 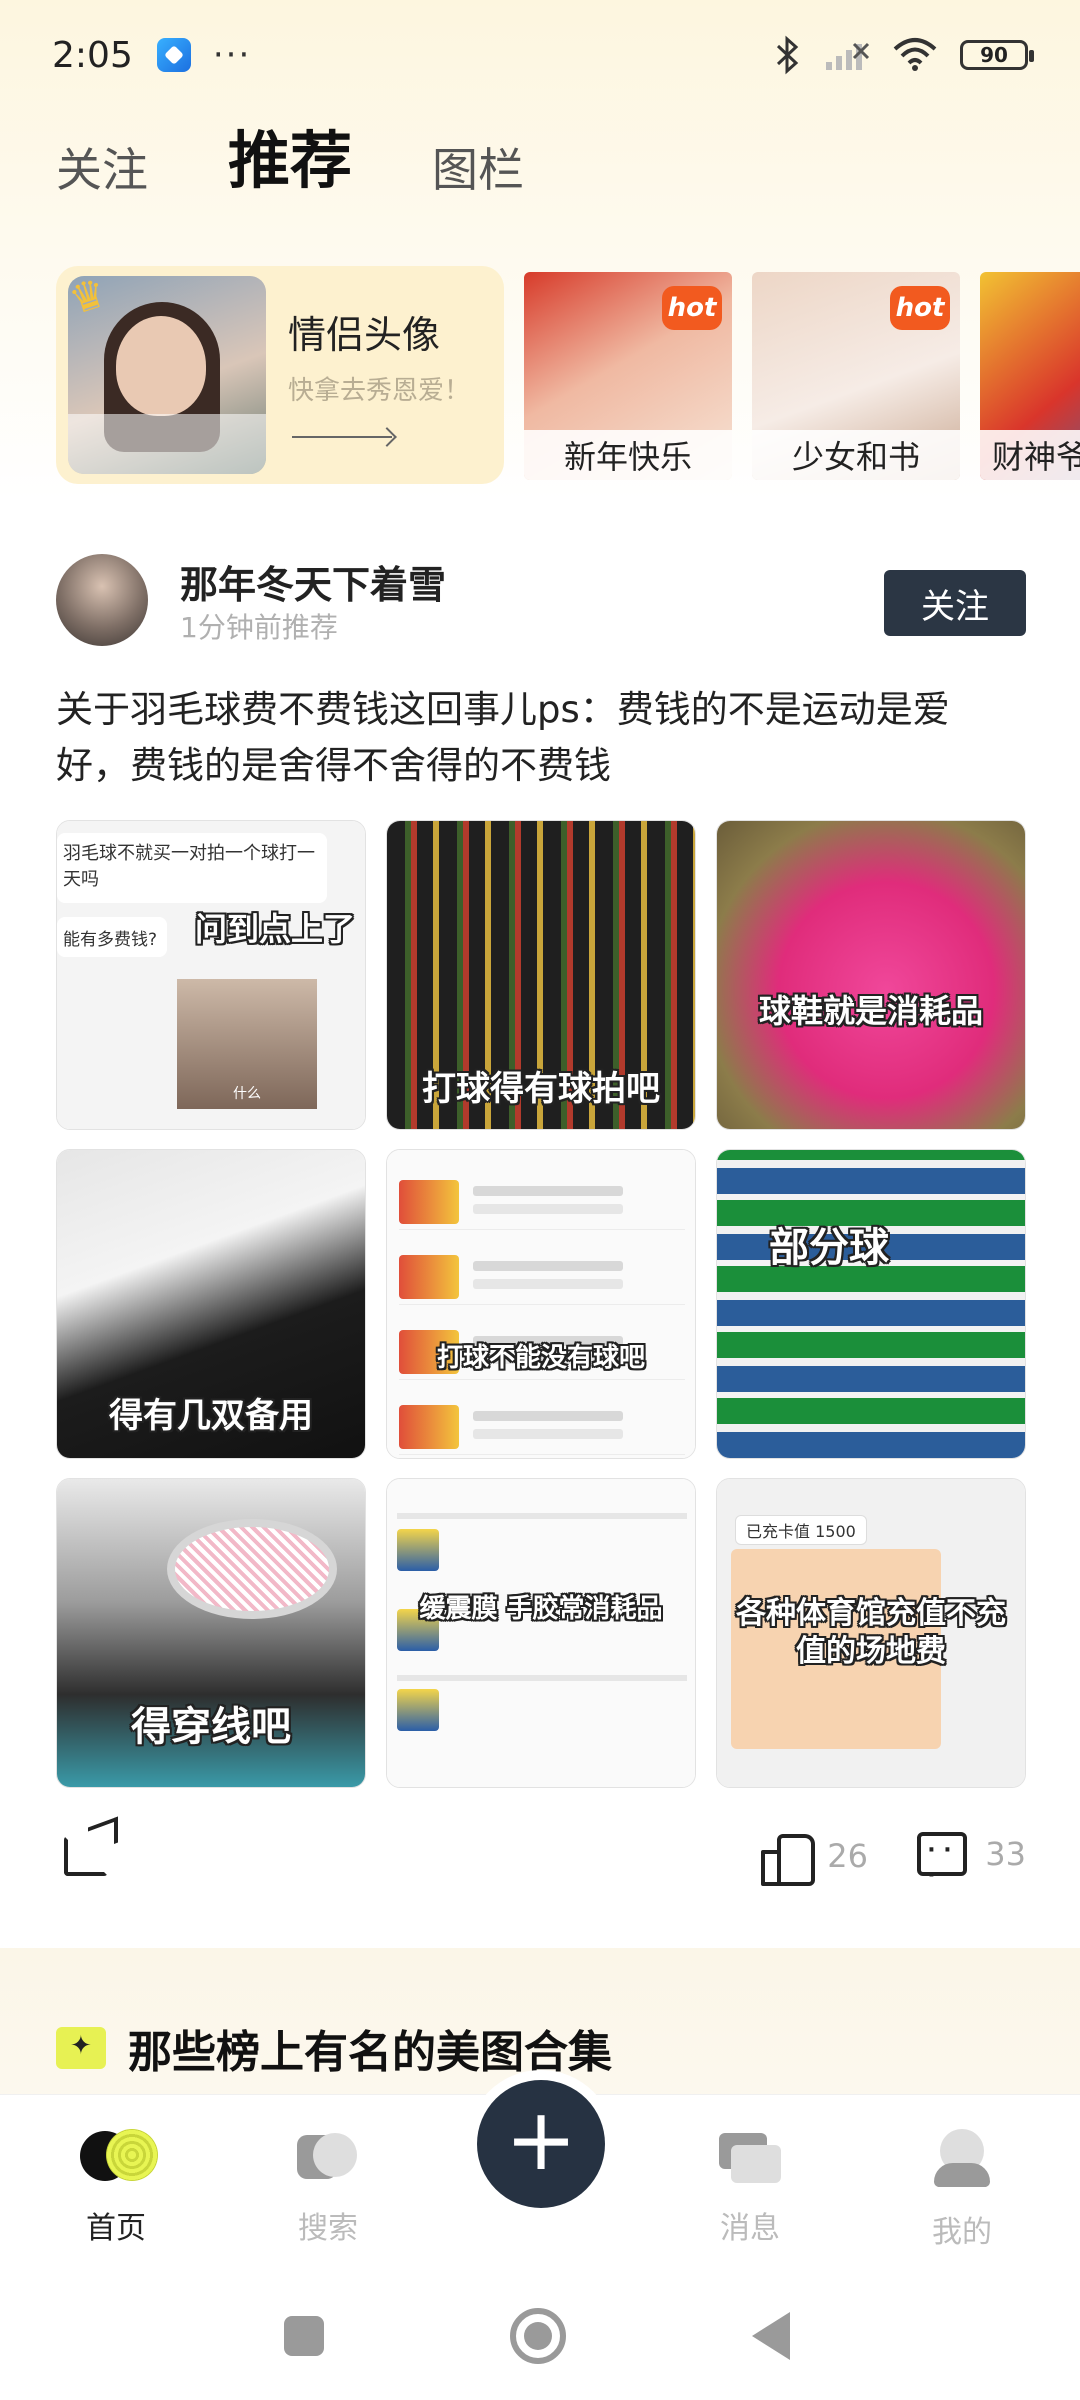 What do you see at coordinates (541, 975) in the screenshot?
I see `post-image-2: 打球得有球拍吧` at bounding box center [541, 975].